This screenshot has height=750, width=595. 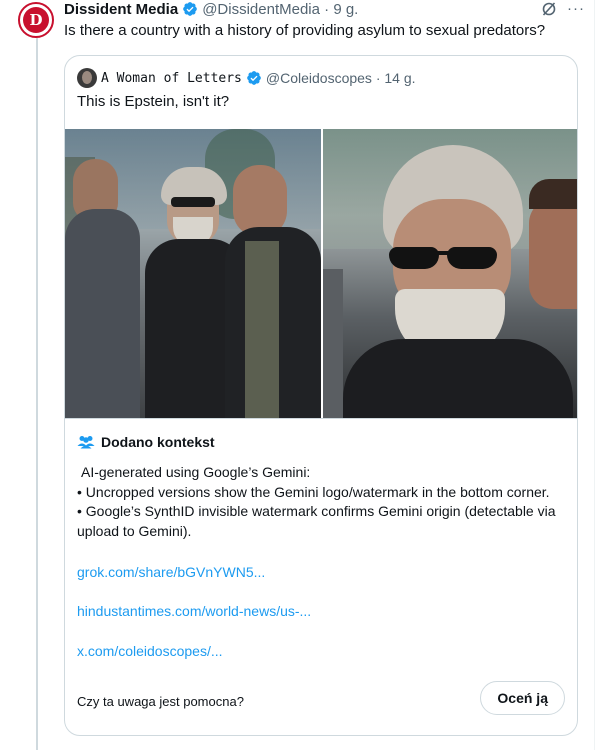 I want to click on author-name: Dissident Media, so click(x=121, y=9).